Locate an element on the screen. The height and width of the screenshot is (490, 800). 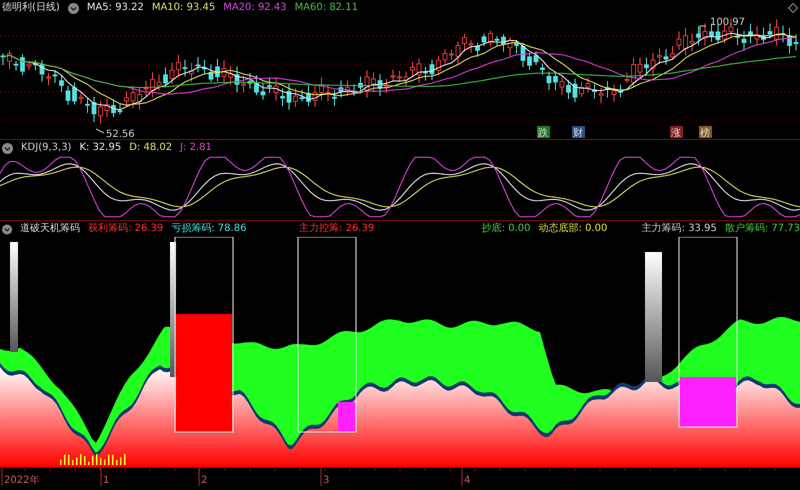
axis-label: 4 is located at coordinates (466, 477).